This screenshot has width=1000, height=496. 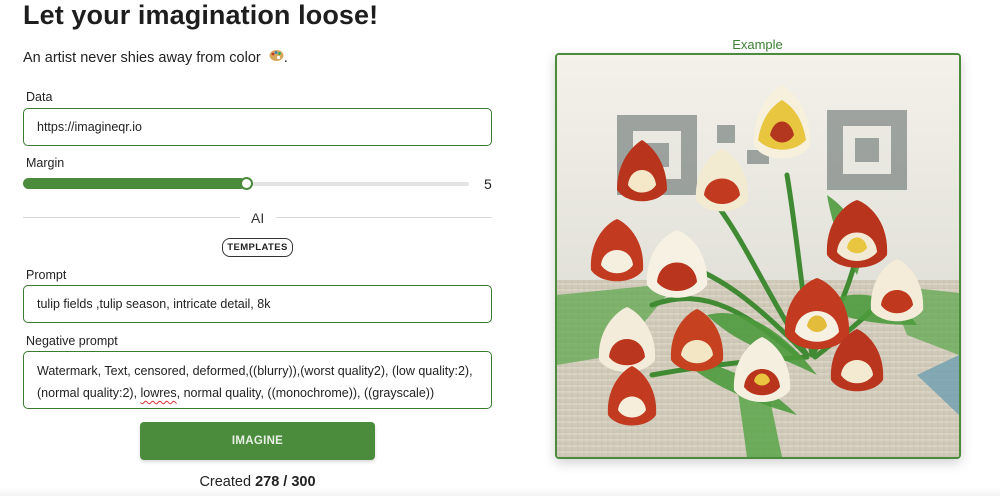 I want to click on misspelled-word: lowres, so click(x=158, y=393).